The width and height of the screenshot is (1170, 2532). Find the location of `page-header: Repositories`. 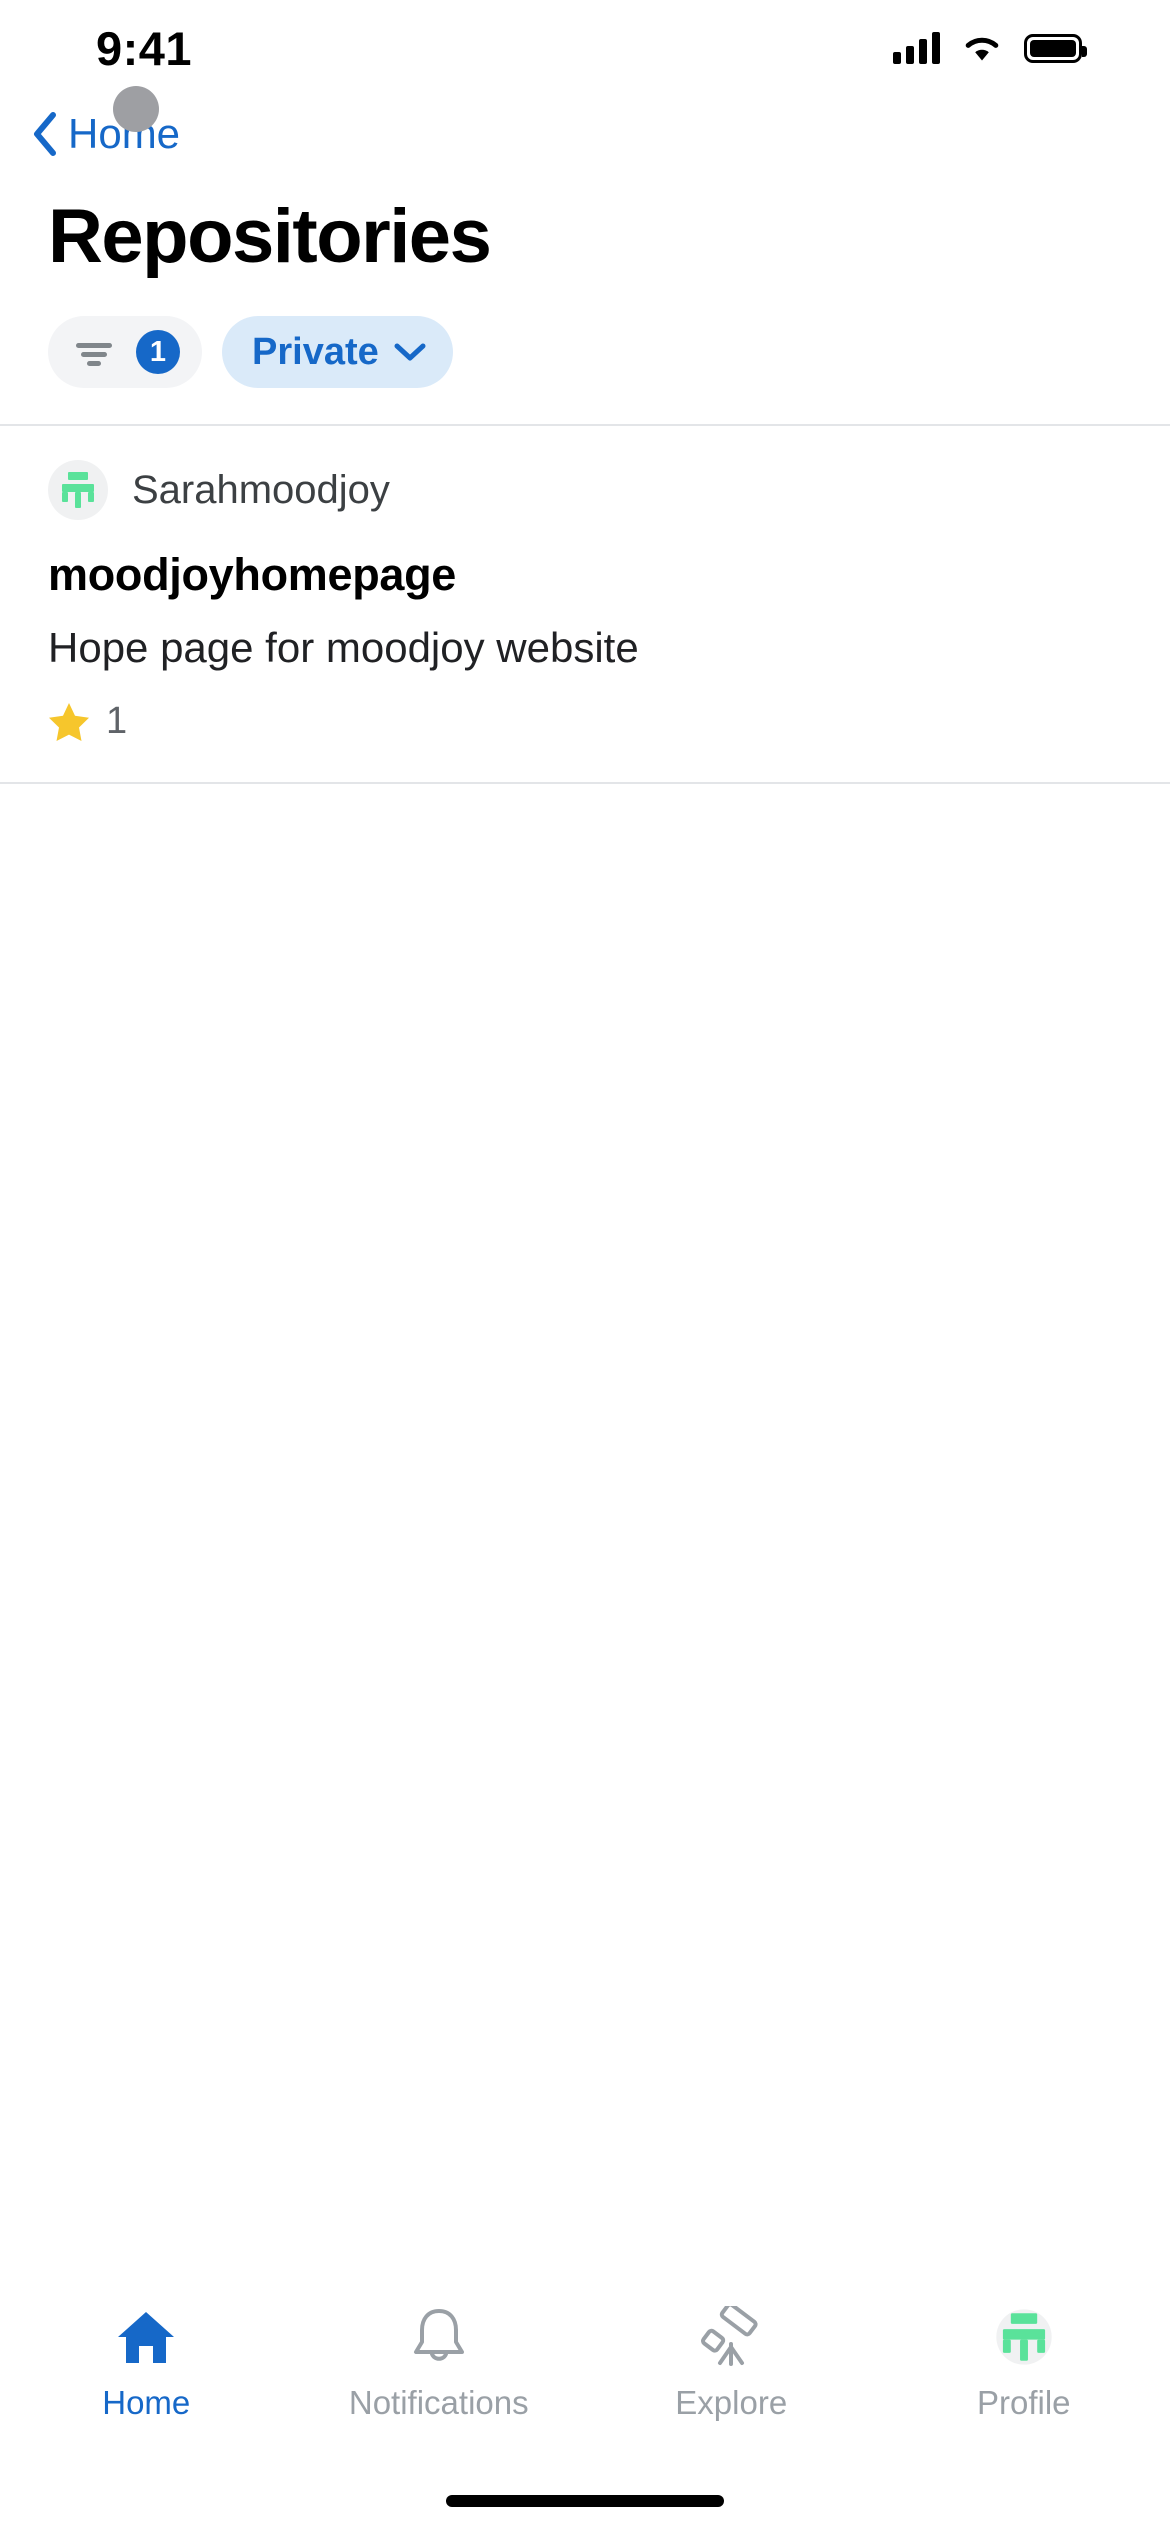

page-header: Repositories is located at coordinates (585, 225).